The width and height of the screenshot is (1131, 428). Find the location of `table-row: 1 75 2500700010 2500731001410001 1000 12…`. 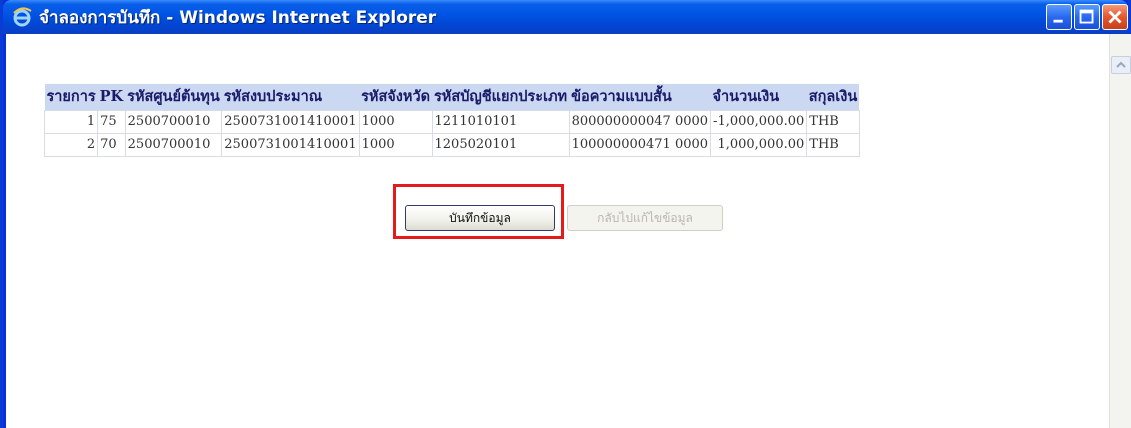

table-row: 1 75 2500700010 2500731001410001 1000 12… is located at coordinates (451, 121).